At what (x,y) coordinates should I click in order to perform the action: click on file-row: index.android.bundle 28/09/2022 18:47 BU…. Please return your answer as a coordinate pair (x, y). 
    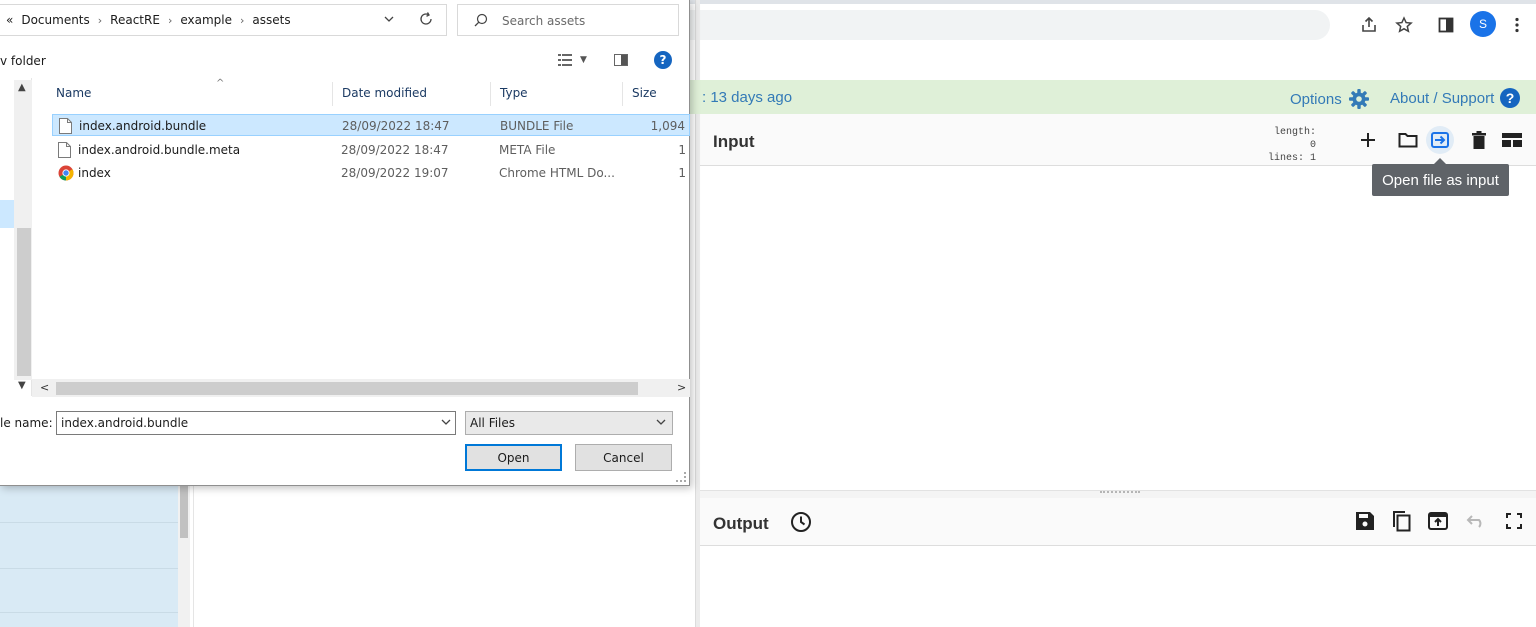
    Looking at the image, I should click on (371, 125).